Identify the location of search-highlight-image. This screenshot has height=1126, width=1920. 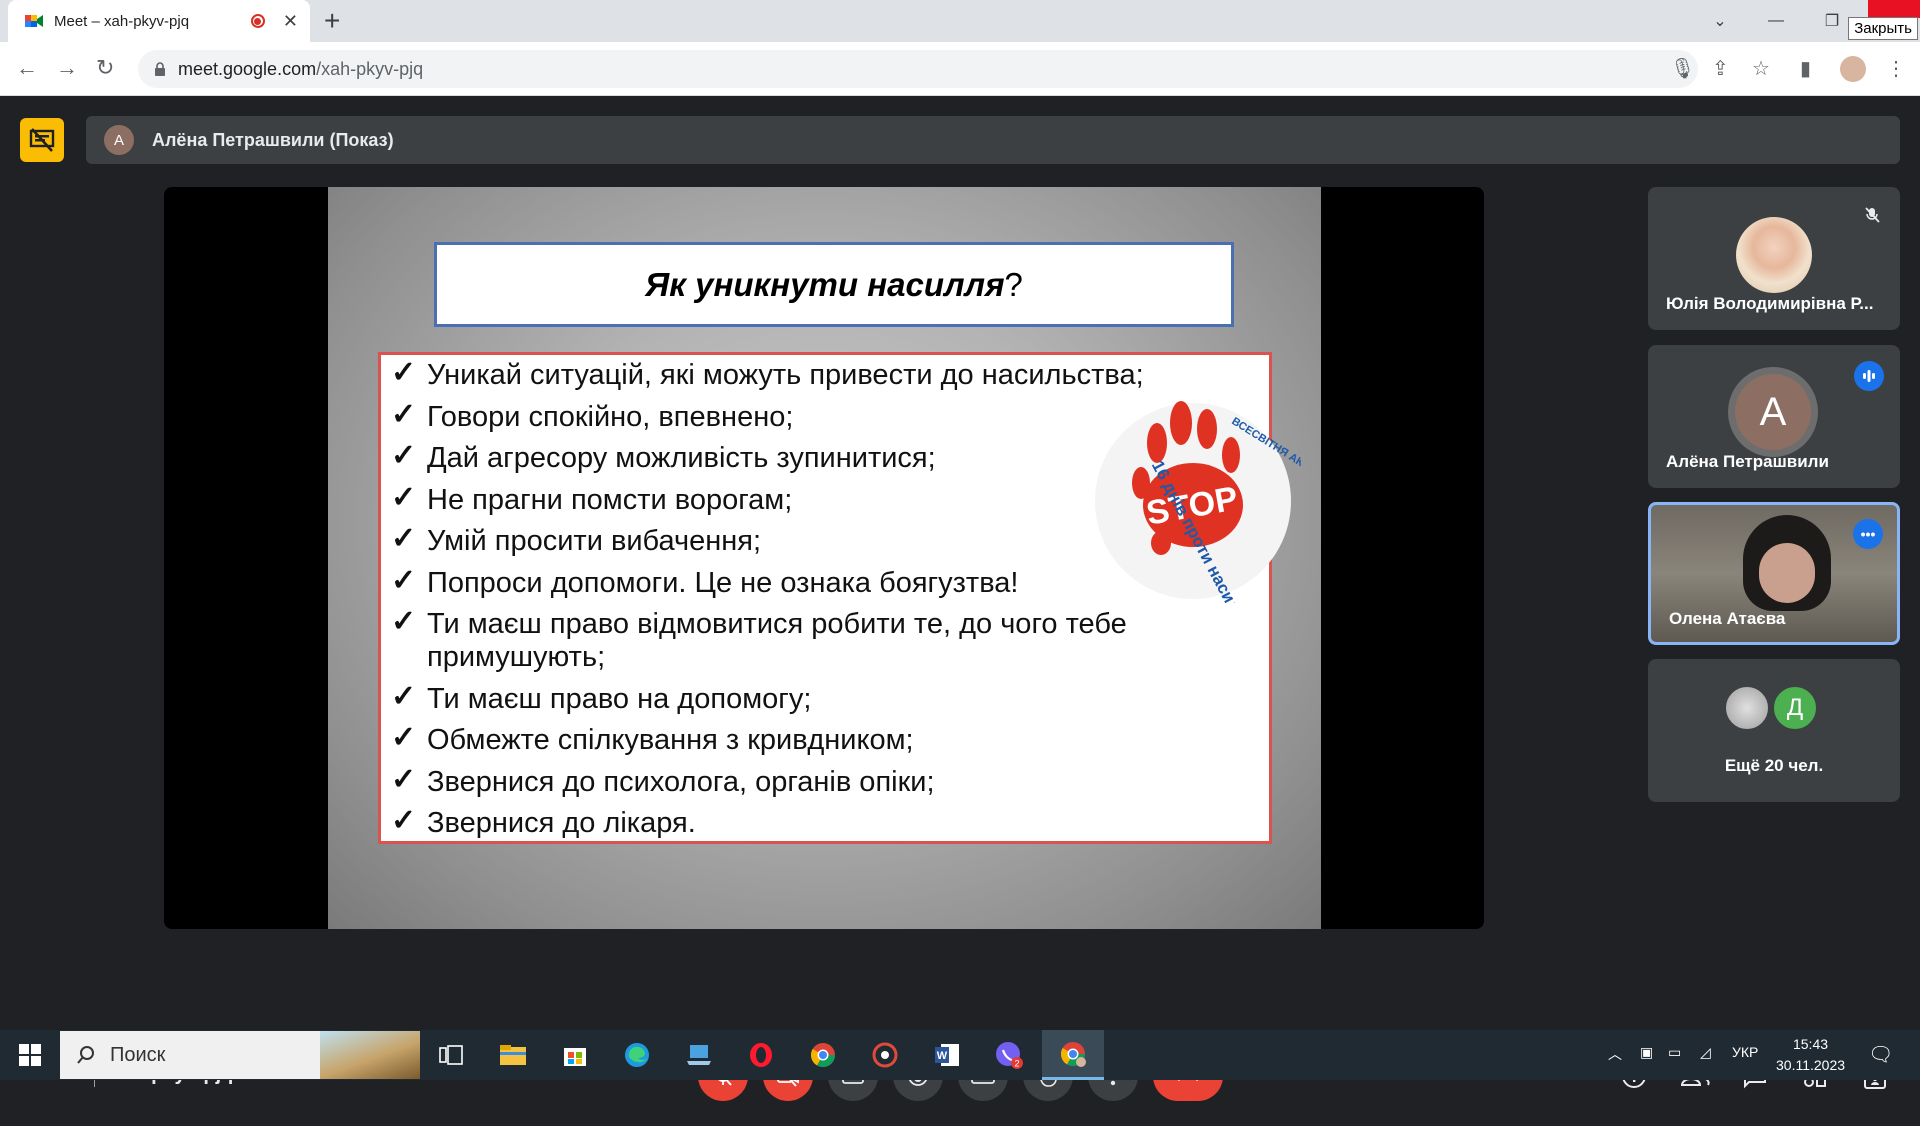
(370, 1055).